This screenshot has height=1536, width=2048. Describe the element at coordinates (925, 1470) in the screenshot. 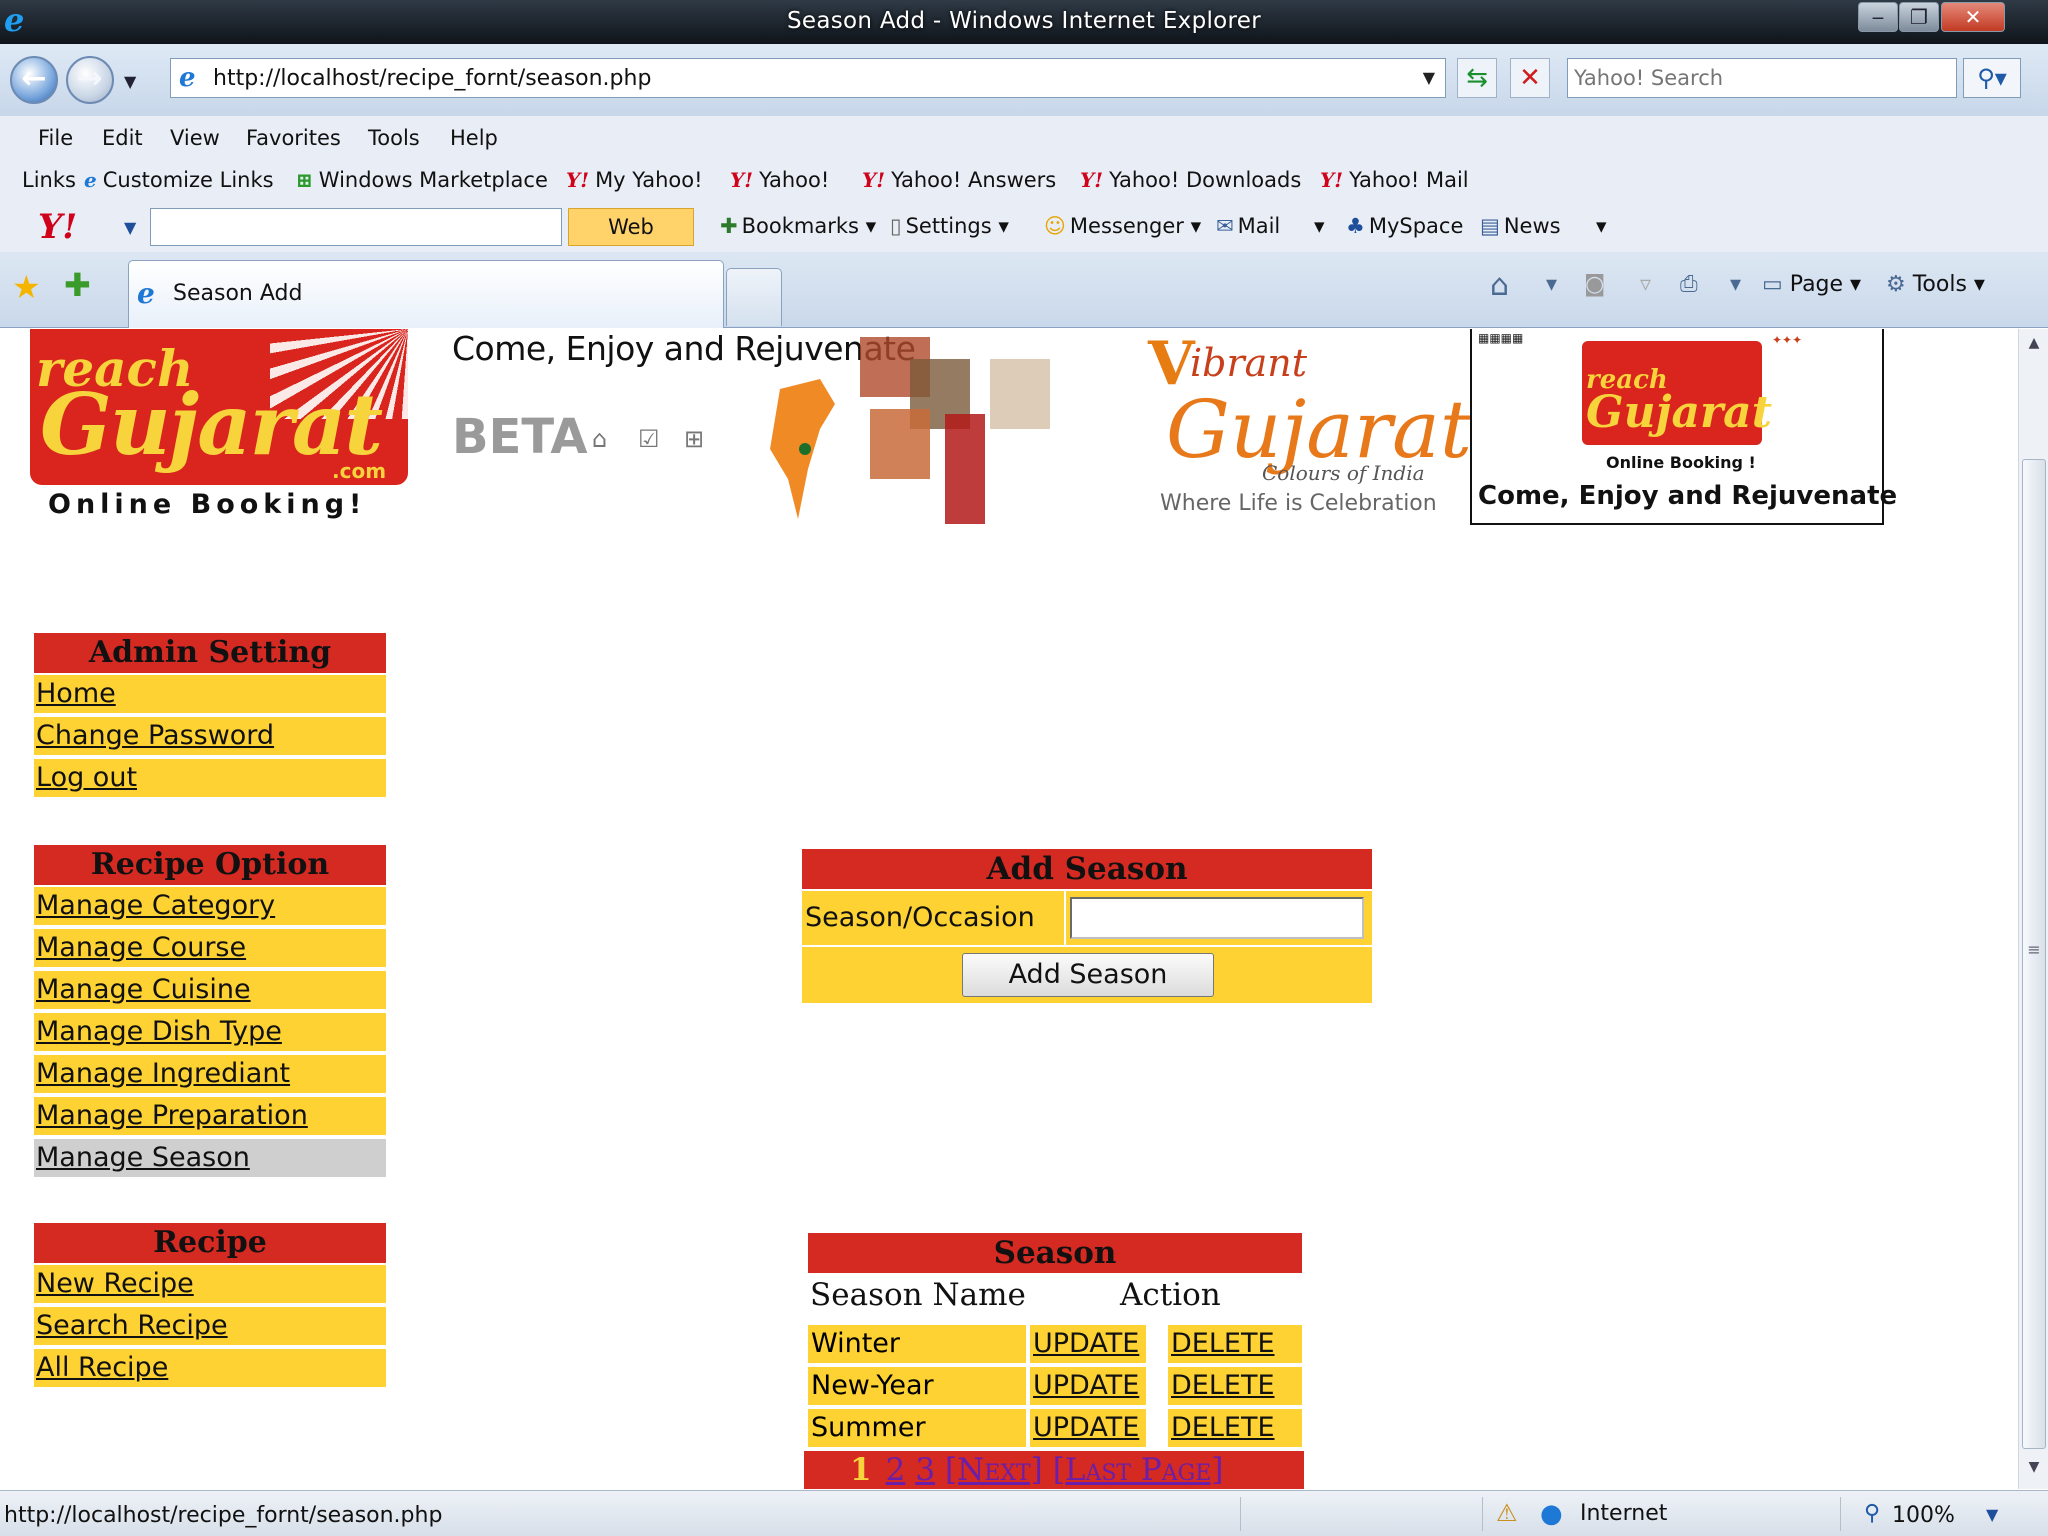

I see `page-3-link: 3` at that location.